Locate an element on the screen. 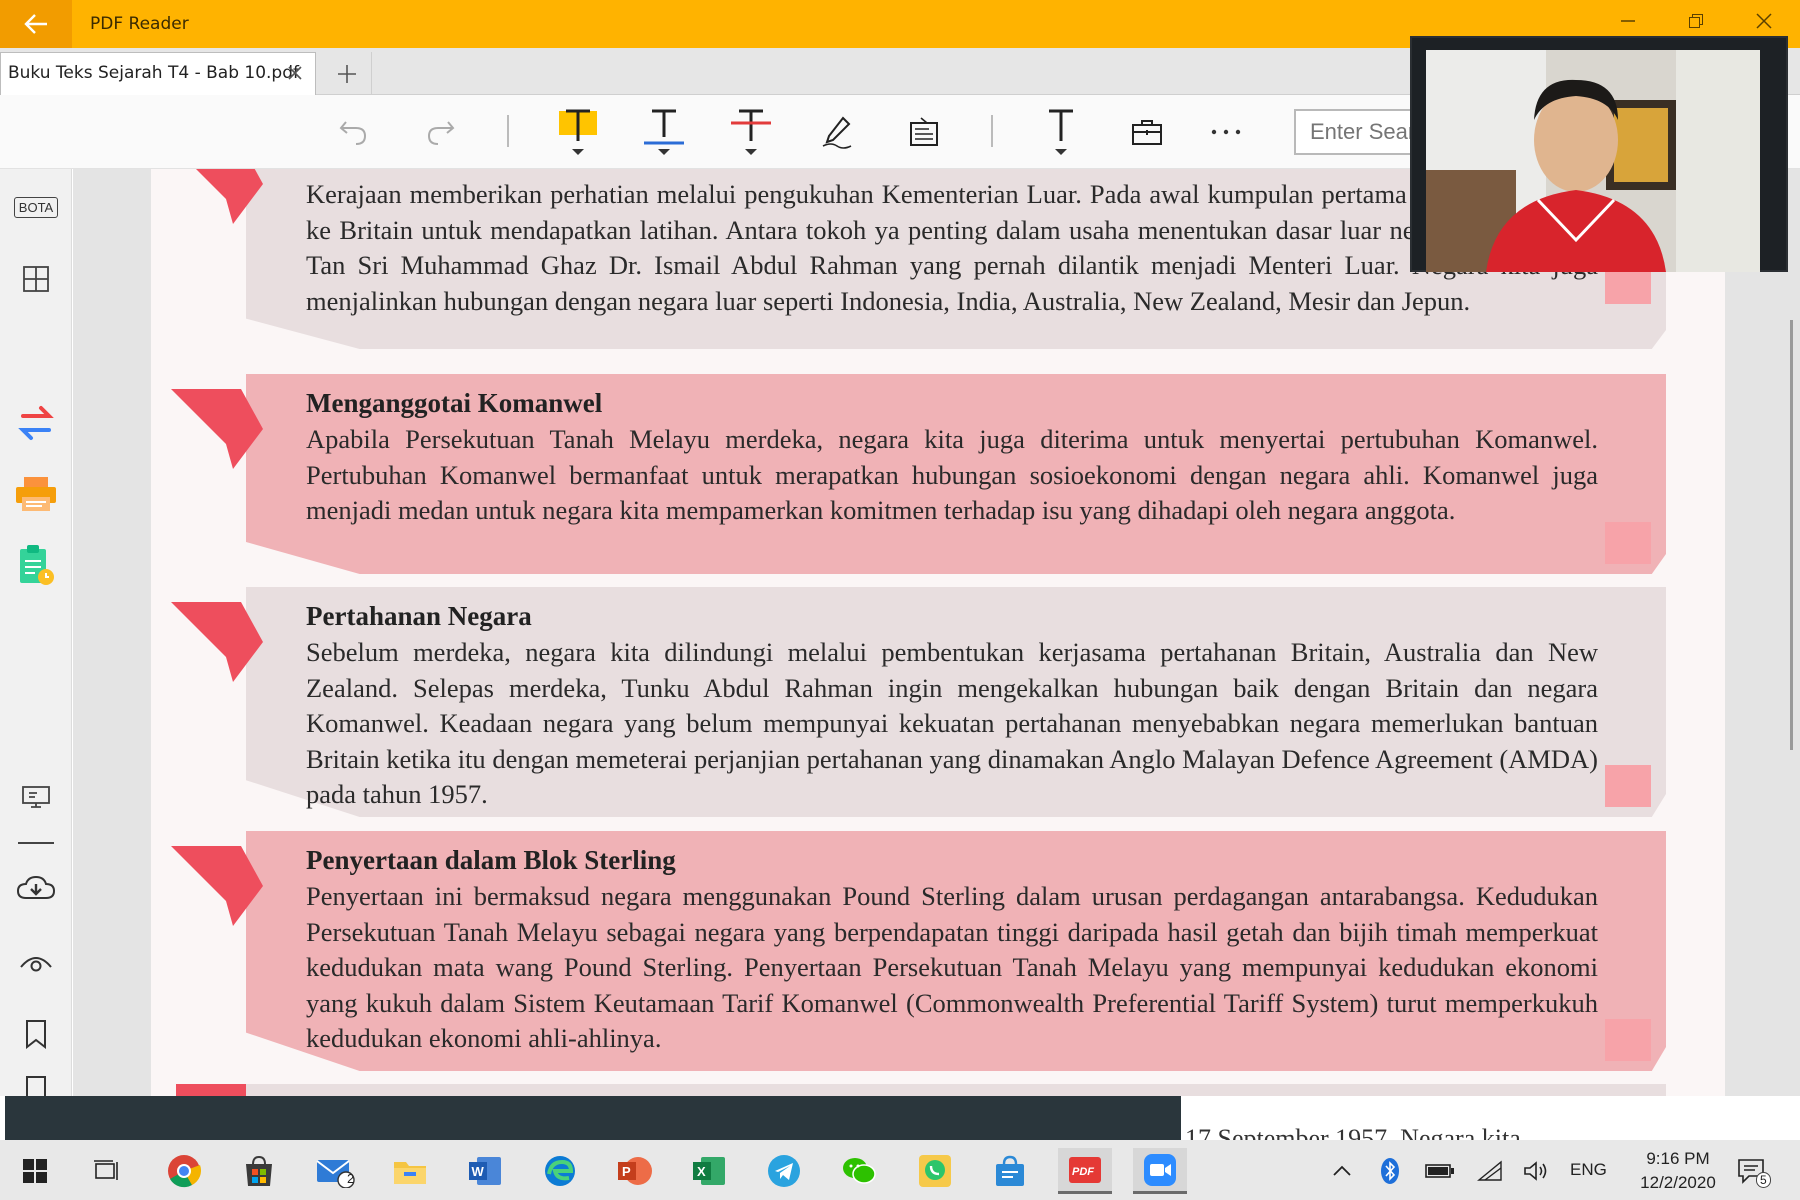 The height and width of the screenshot is (1200, 1800). document-tab: Buku Teks Sejarah T4 - Bab 10.pdf is located at coordinates (158, 73).